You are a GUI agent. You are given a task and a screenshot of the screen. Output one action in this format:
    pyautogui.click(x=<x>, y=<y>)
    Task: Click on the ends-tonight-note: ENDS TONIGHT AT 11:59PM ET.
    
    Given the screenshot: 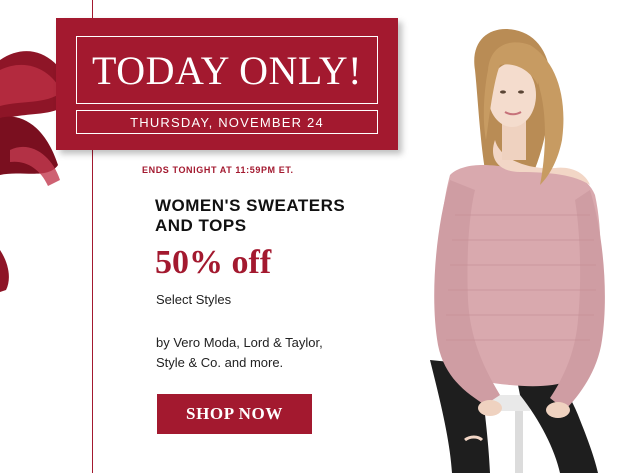 What is the action you would take?
    pyautogui.click(x=218, y=170)
    